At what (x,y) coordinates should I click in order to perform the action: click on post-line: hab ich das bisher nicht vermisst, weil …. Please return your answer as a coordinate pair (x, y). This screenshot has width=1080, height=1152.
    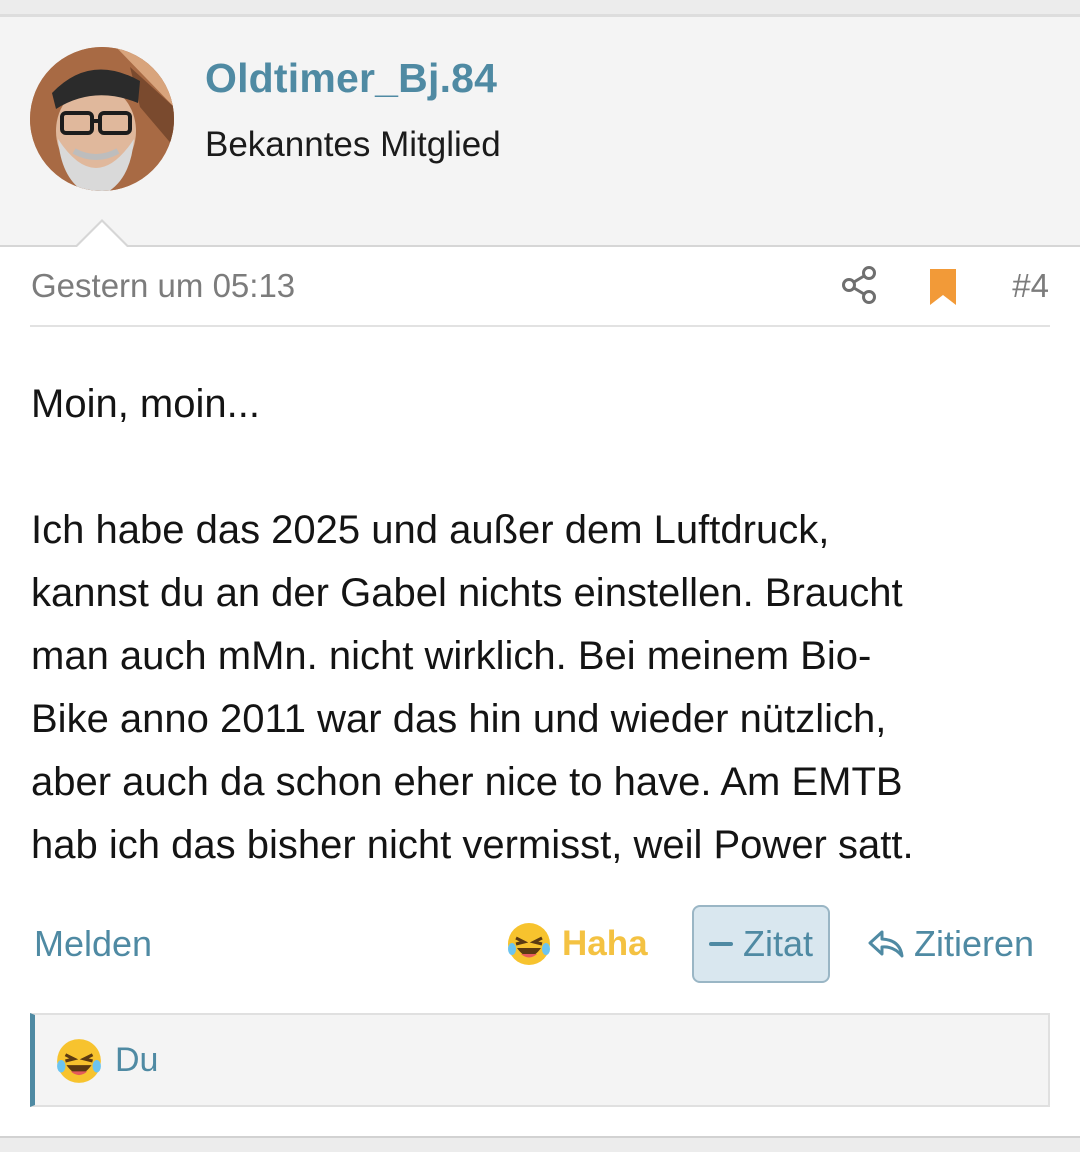
    Looking at the image, I should click on (472, 845).